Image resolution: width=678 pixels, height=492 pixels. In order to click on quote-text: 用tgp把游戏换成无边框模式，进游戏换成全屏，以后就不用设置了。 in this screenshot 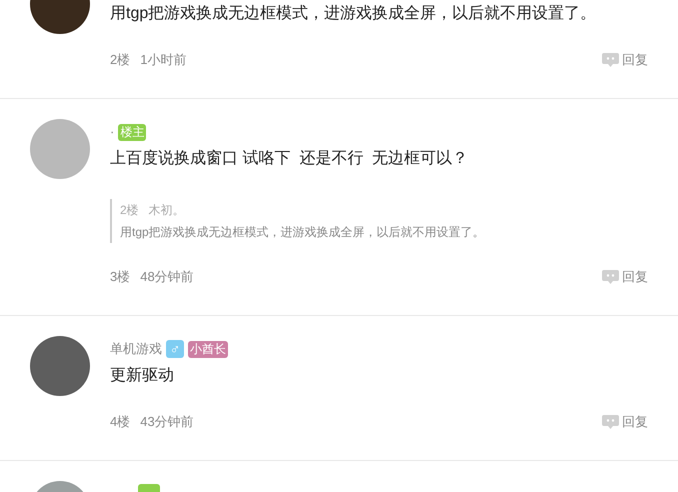, I will do `click(303, 232)`.